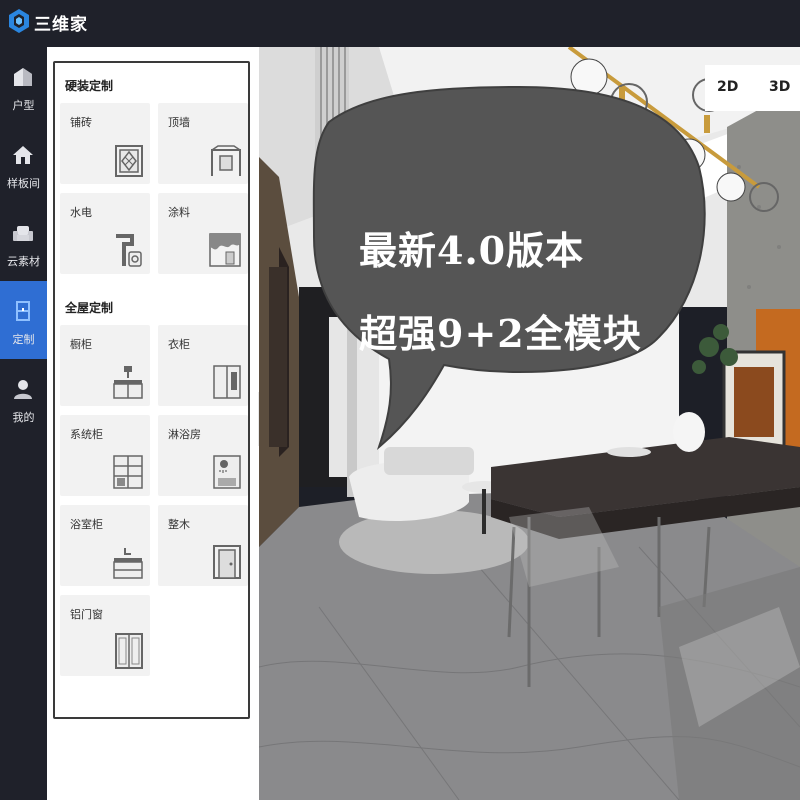 This screenshot has height=800, width=800. I want to click on model-home-icon, so click(23, 155).